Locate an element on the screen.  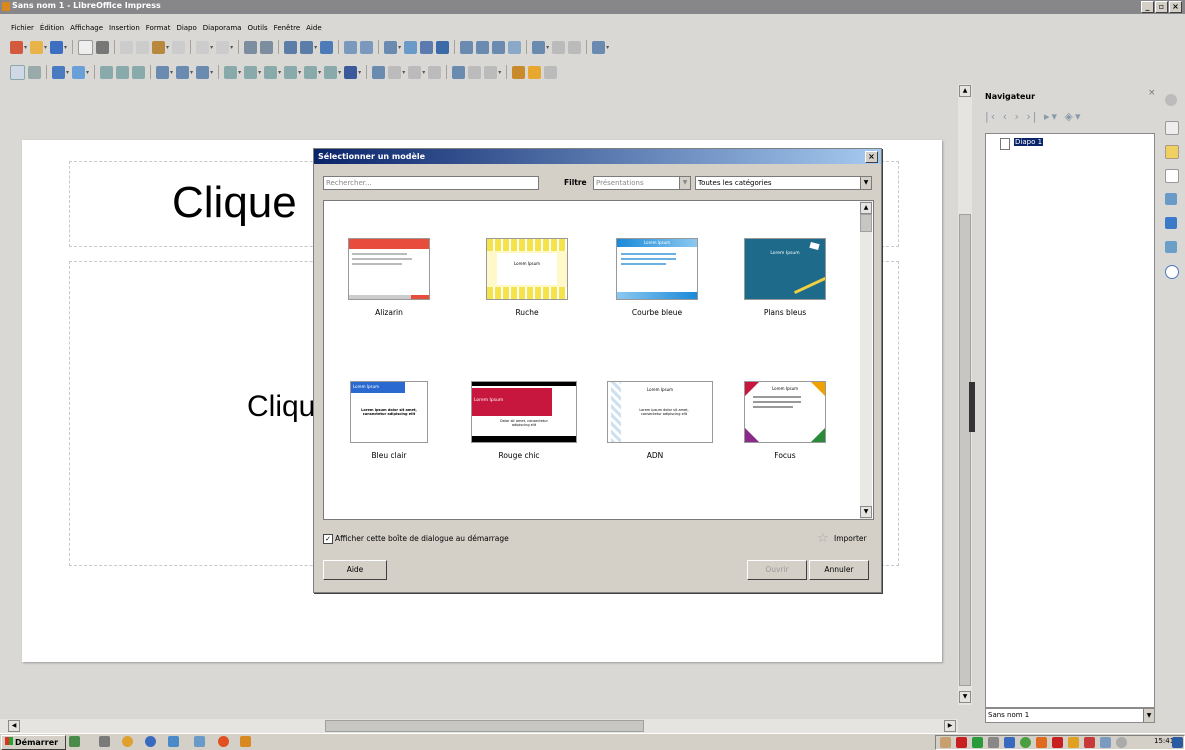
line-color-icon is located at coordinates (58, 72).